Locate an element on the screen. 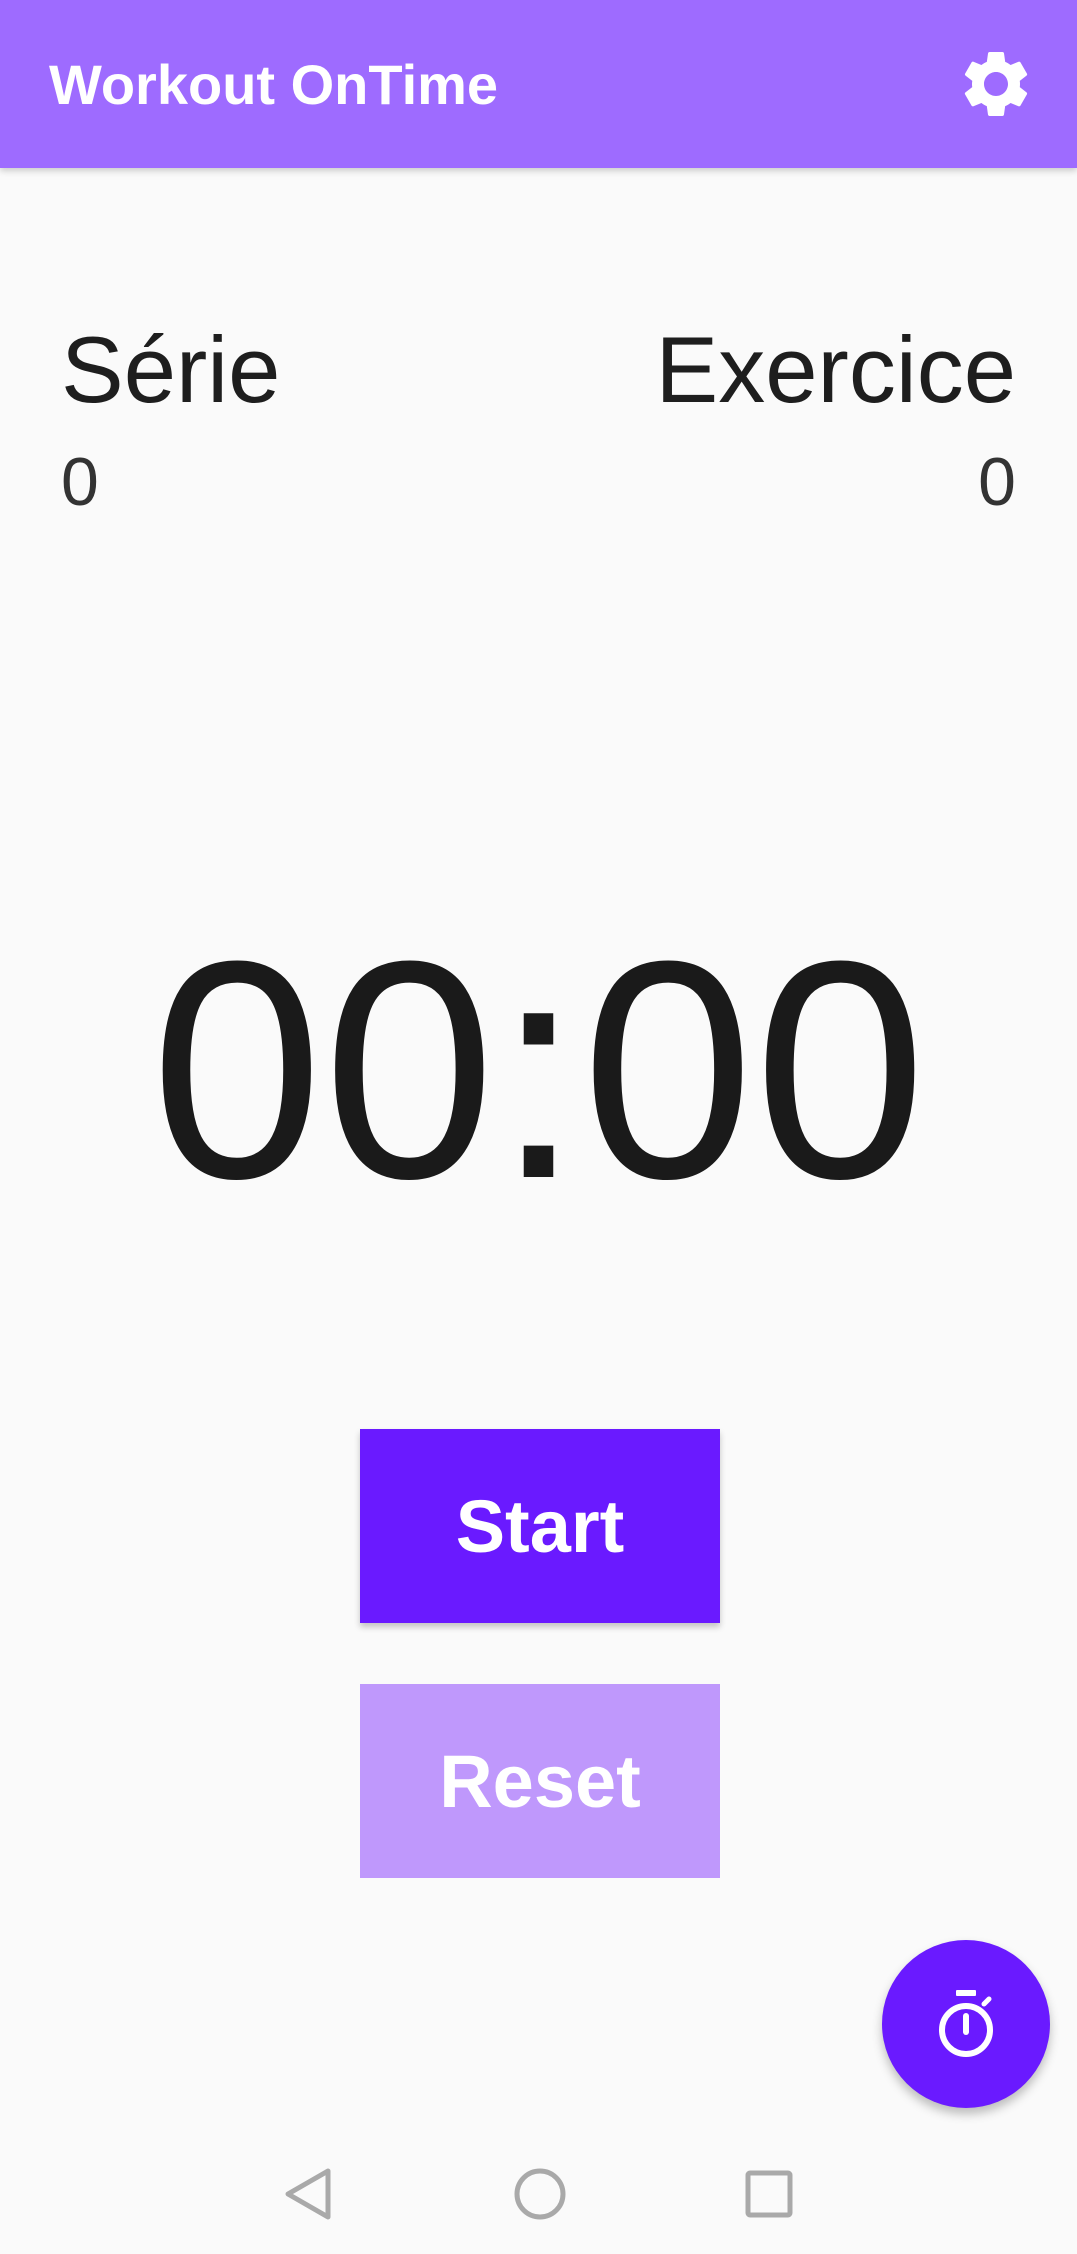  stopwatch-fab is located at coordinates (966, 2024).